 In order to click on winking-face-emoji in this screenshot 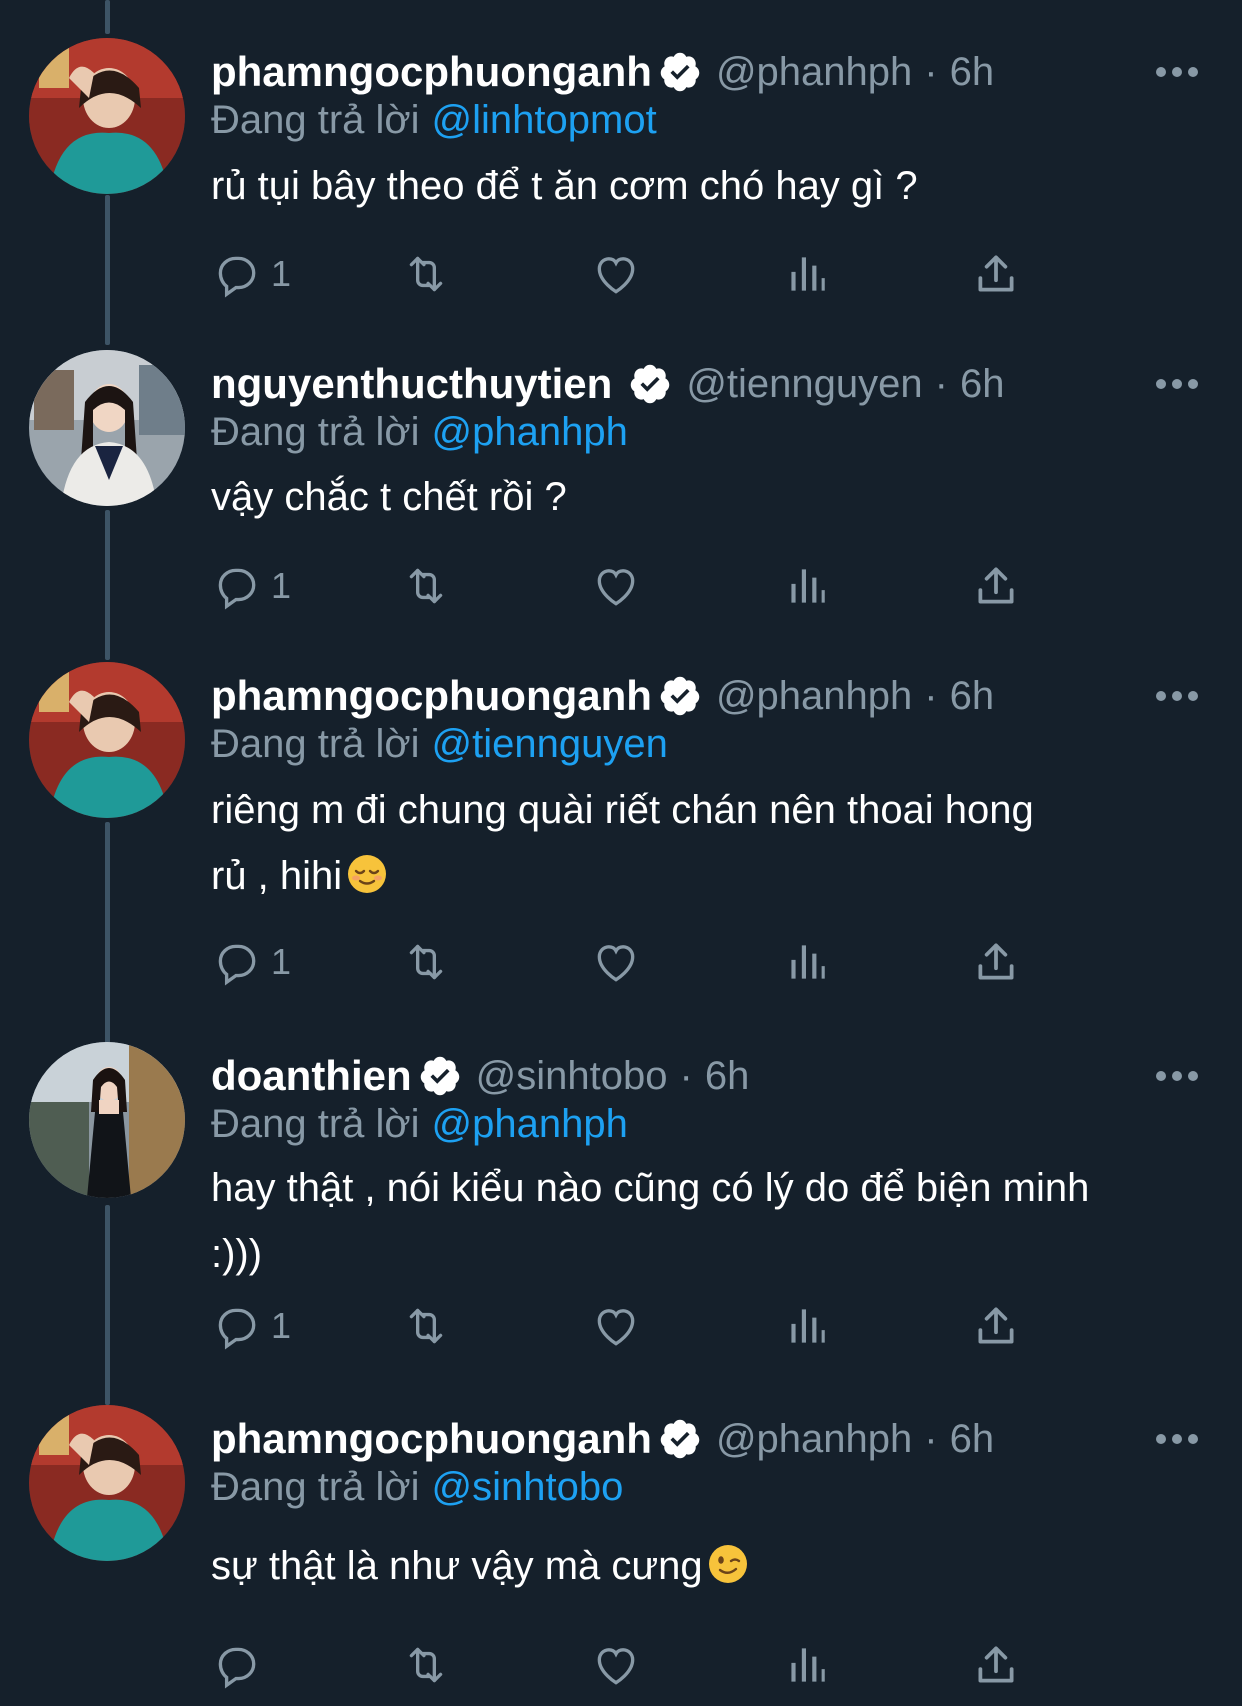, I will do `click(728, 1561)`.